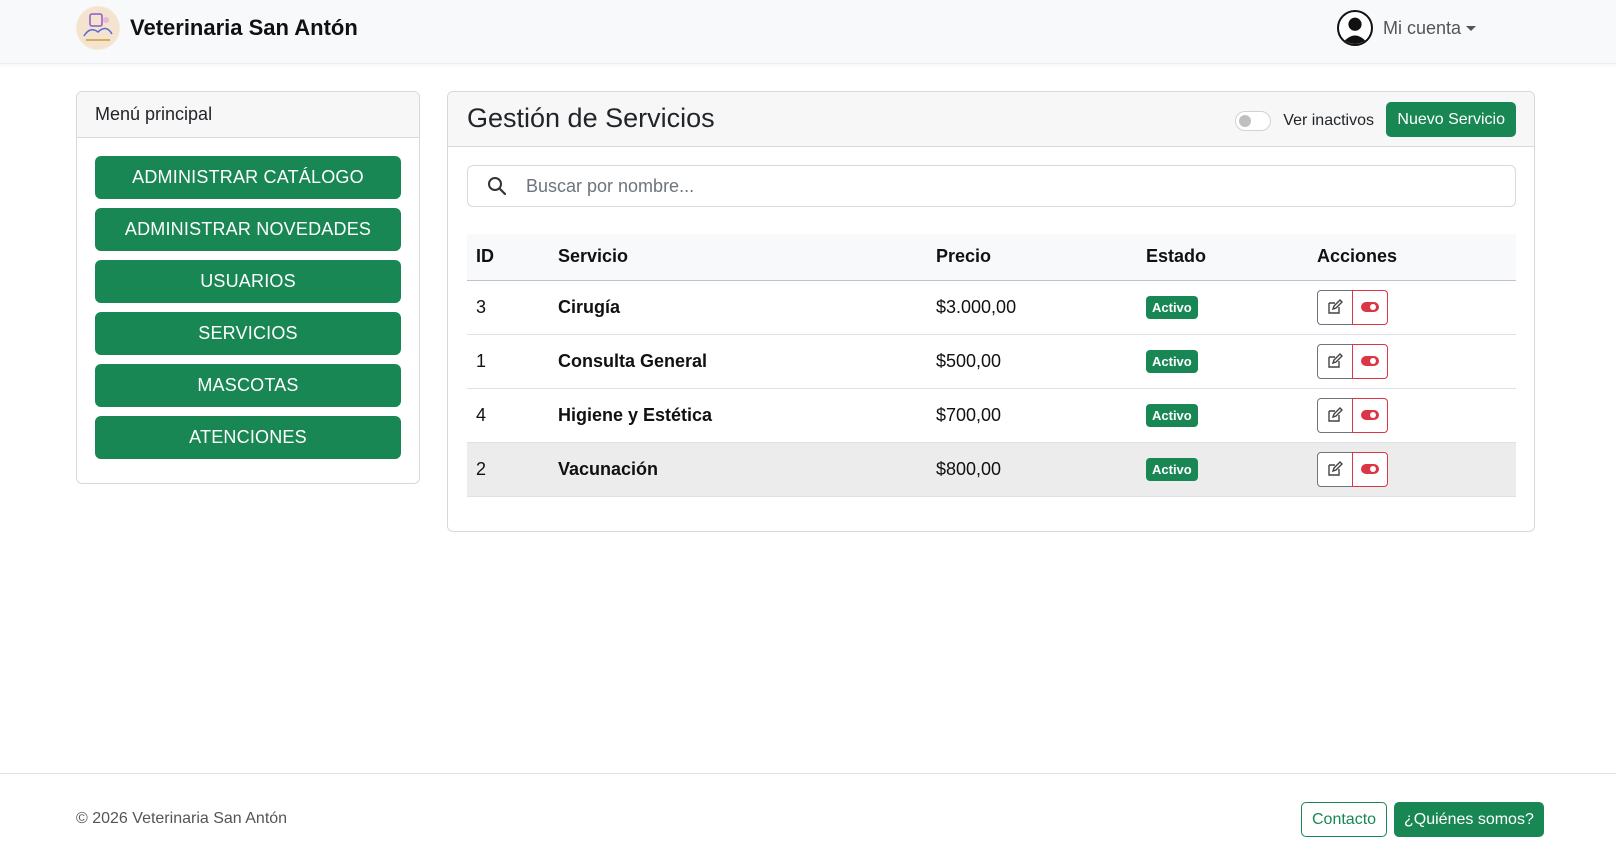 This screenshot has height=853, width=1616. What do you see at coordinates (1032, 469) in the screenshot?
I see `cell-price: $800,00` at bounding box center [1032, 469].